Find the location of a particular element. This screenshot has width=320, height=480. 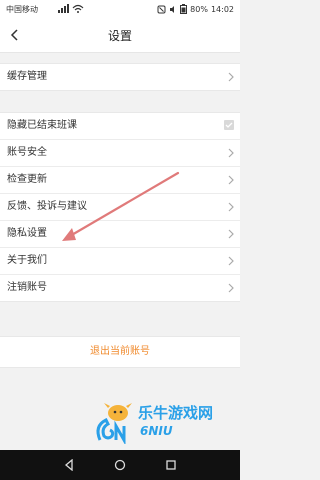

carrier-label: 中国移动 is located at coordinates (22, 9).